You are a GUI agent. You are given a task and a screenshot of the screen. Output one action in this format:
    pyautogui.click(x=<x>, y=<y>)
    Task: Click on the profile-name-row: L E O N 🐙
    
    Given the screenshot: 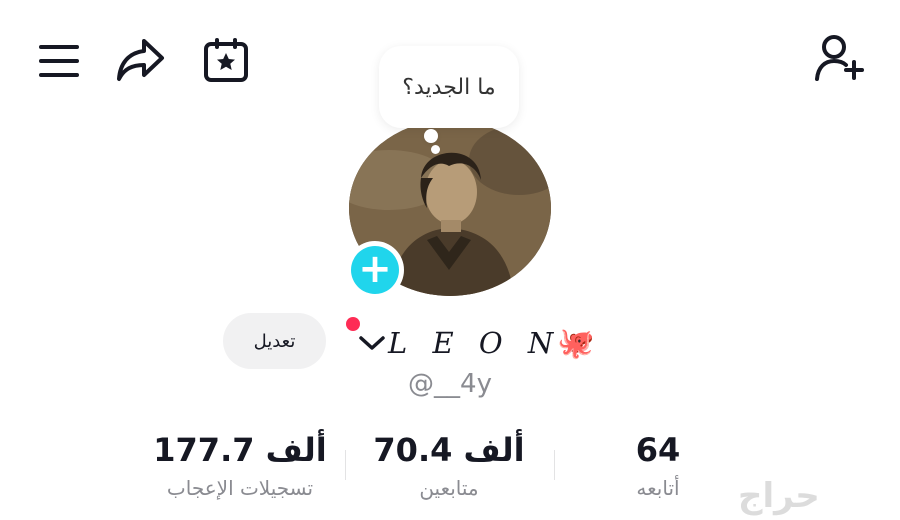 What is the action you would take?
    pyautogui.click(x=476, y=343)
    